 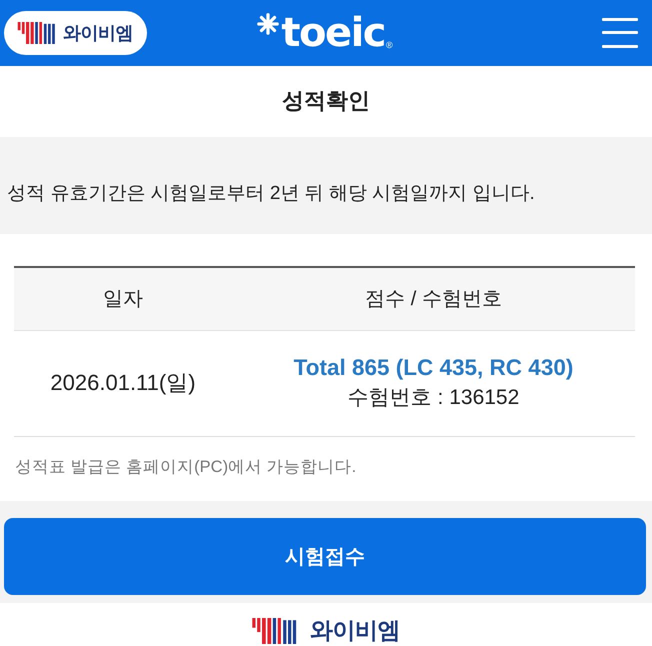 I want to click on toeic-logo-link: toeic®, so click(x=325, y=32).